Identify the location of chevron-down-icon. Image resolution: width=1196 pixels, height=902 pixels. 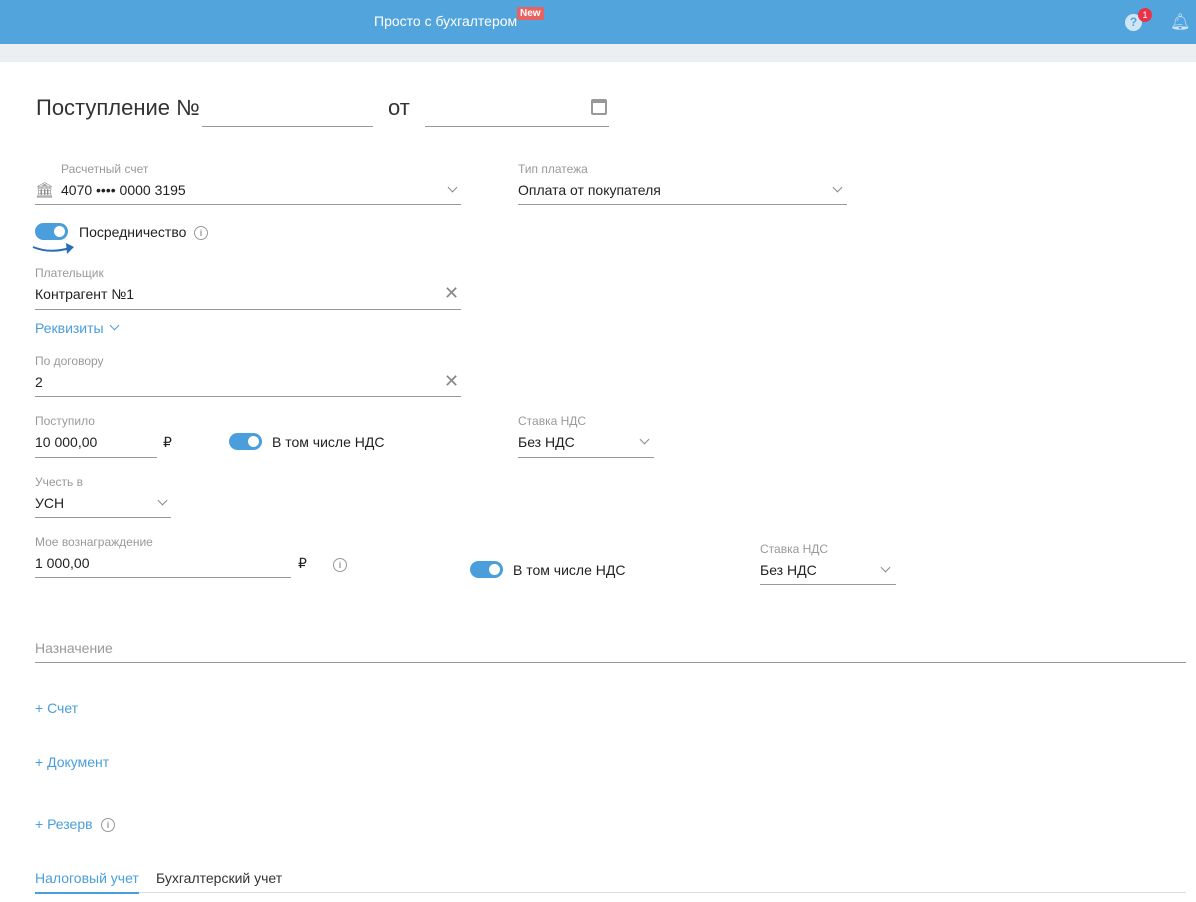
(114, 325).